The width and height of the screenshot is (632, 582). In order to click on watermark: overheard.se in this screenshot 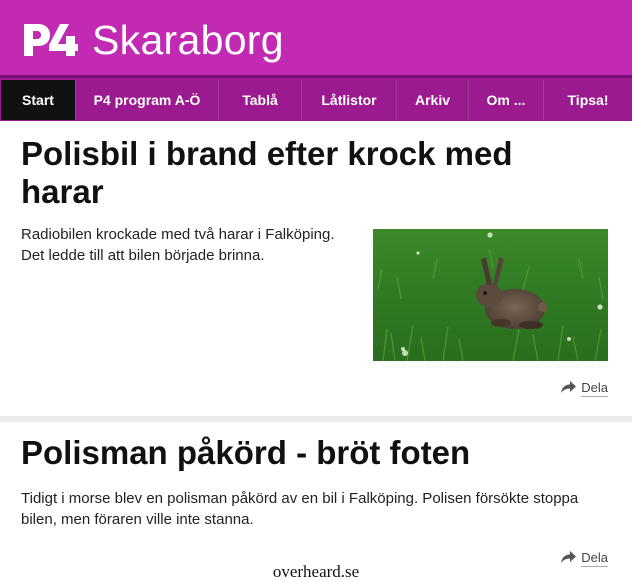, I will do `click(316, 571)`.